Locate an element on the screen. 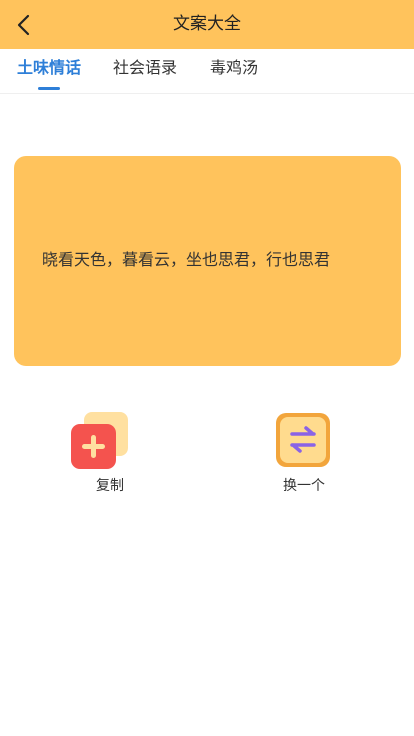  tab-tuwei-qinghua: 土味情话 is located at coordinates (49, 69).